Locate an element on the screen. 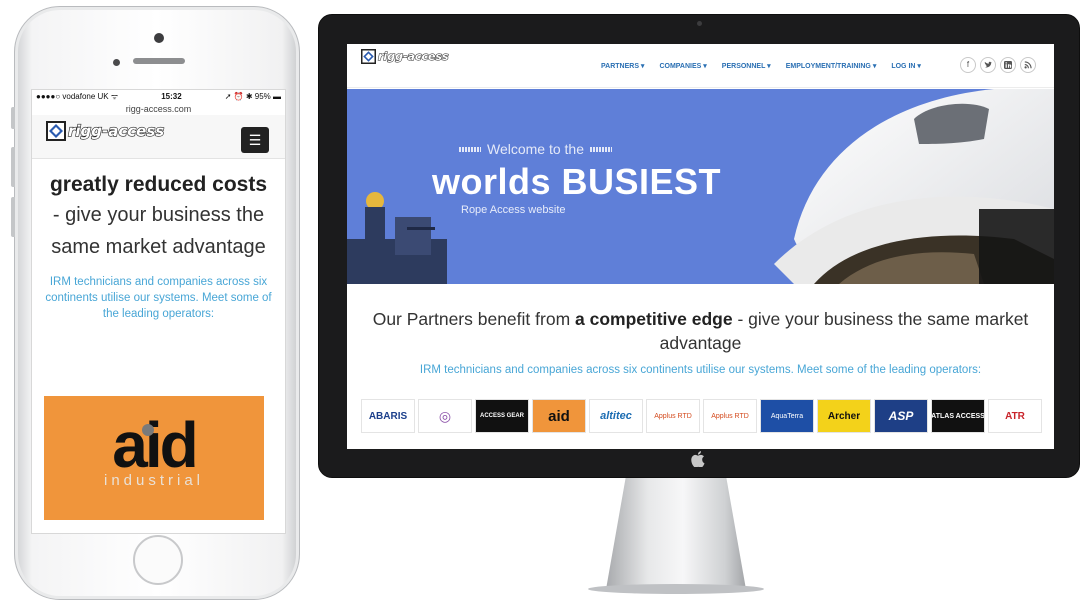  phone-earpiece is located at coordinates (159, 61).